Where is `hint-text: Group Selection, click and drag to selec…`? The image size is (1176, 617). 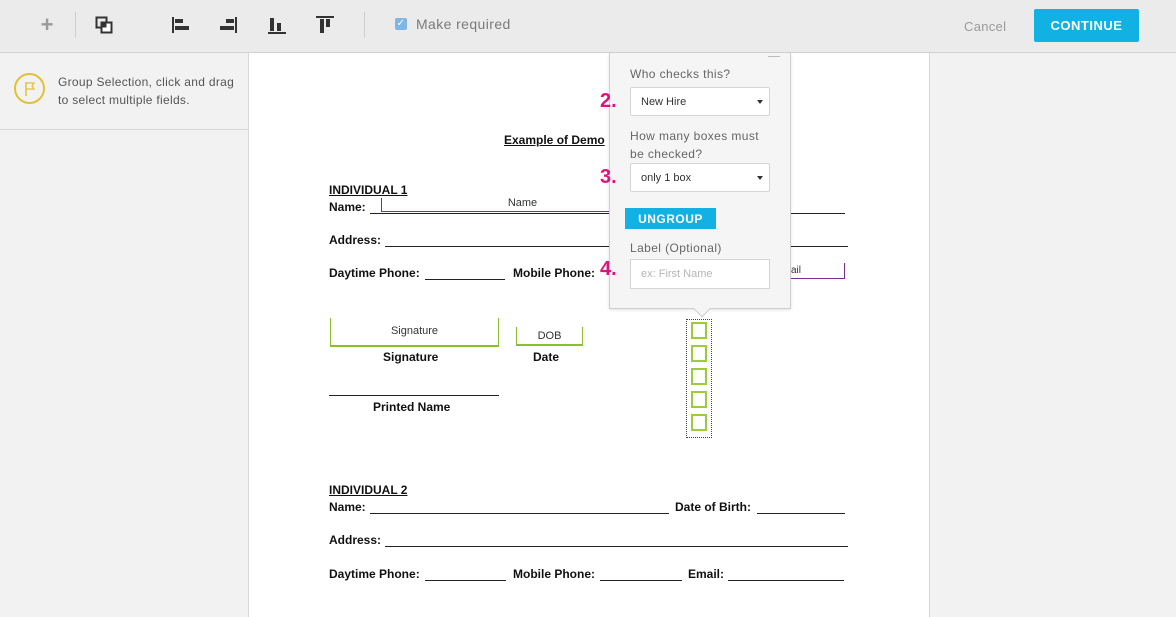 hint-text: Group Selection, click and drag to selec… is located at coordinates (146, 91).